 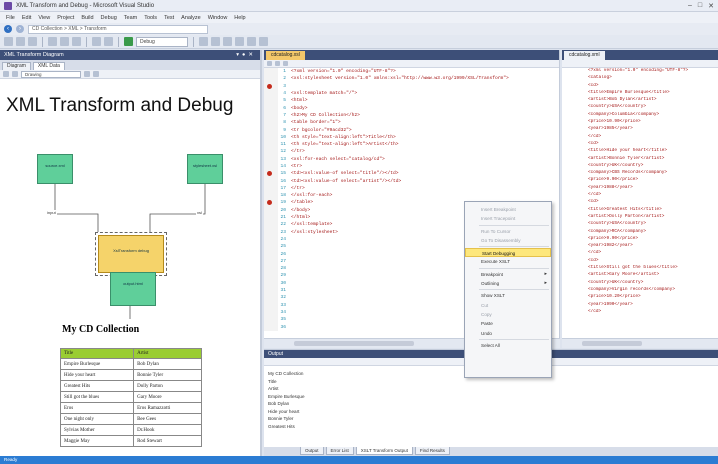 What do you see at coordinates (205, 169) in the screenshot?
I see `stylesheet-node: stylesheet.xsl` at bounding box center [205, 169].